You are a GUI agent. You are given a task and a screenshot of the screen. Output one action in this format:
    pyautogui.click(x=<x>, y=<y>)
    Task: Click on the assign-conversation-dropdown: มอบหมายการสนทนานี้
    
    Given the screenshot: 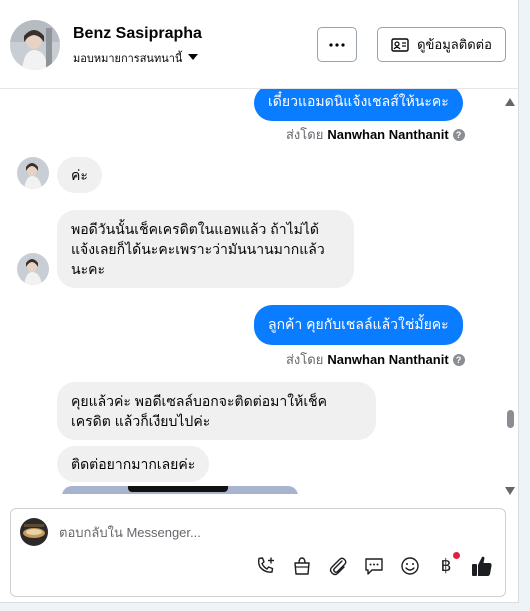 What is the action you would take?
    pyautogui.click(x=136, y=58)
    